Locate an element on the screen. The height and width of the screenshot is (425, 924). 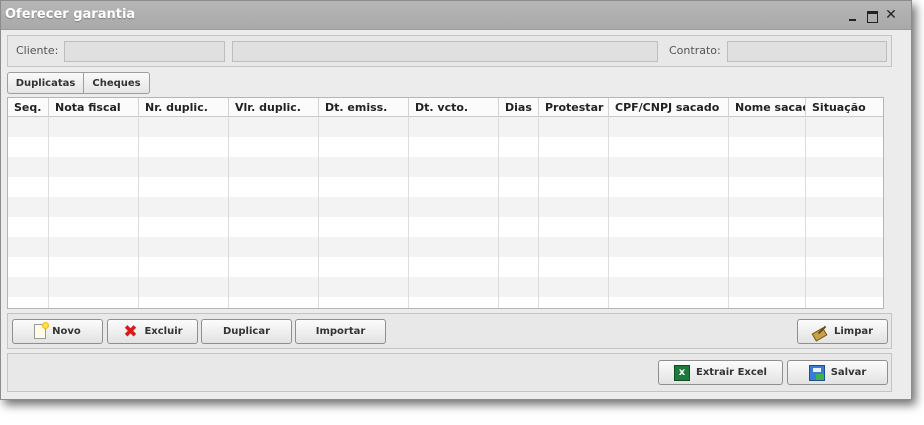
close-icon: ✕ is located at coordinates (891, 15).